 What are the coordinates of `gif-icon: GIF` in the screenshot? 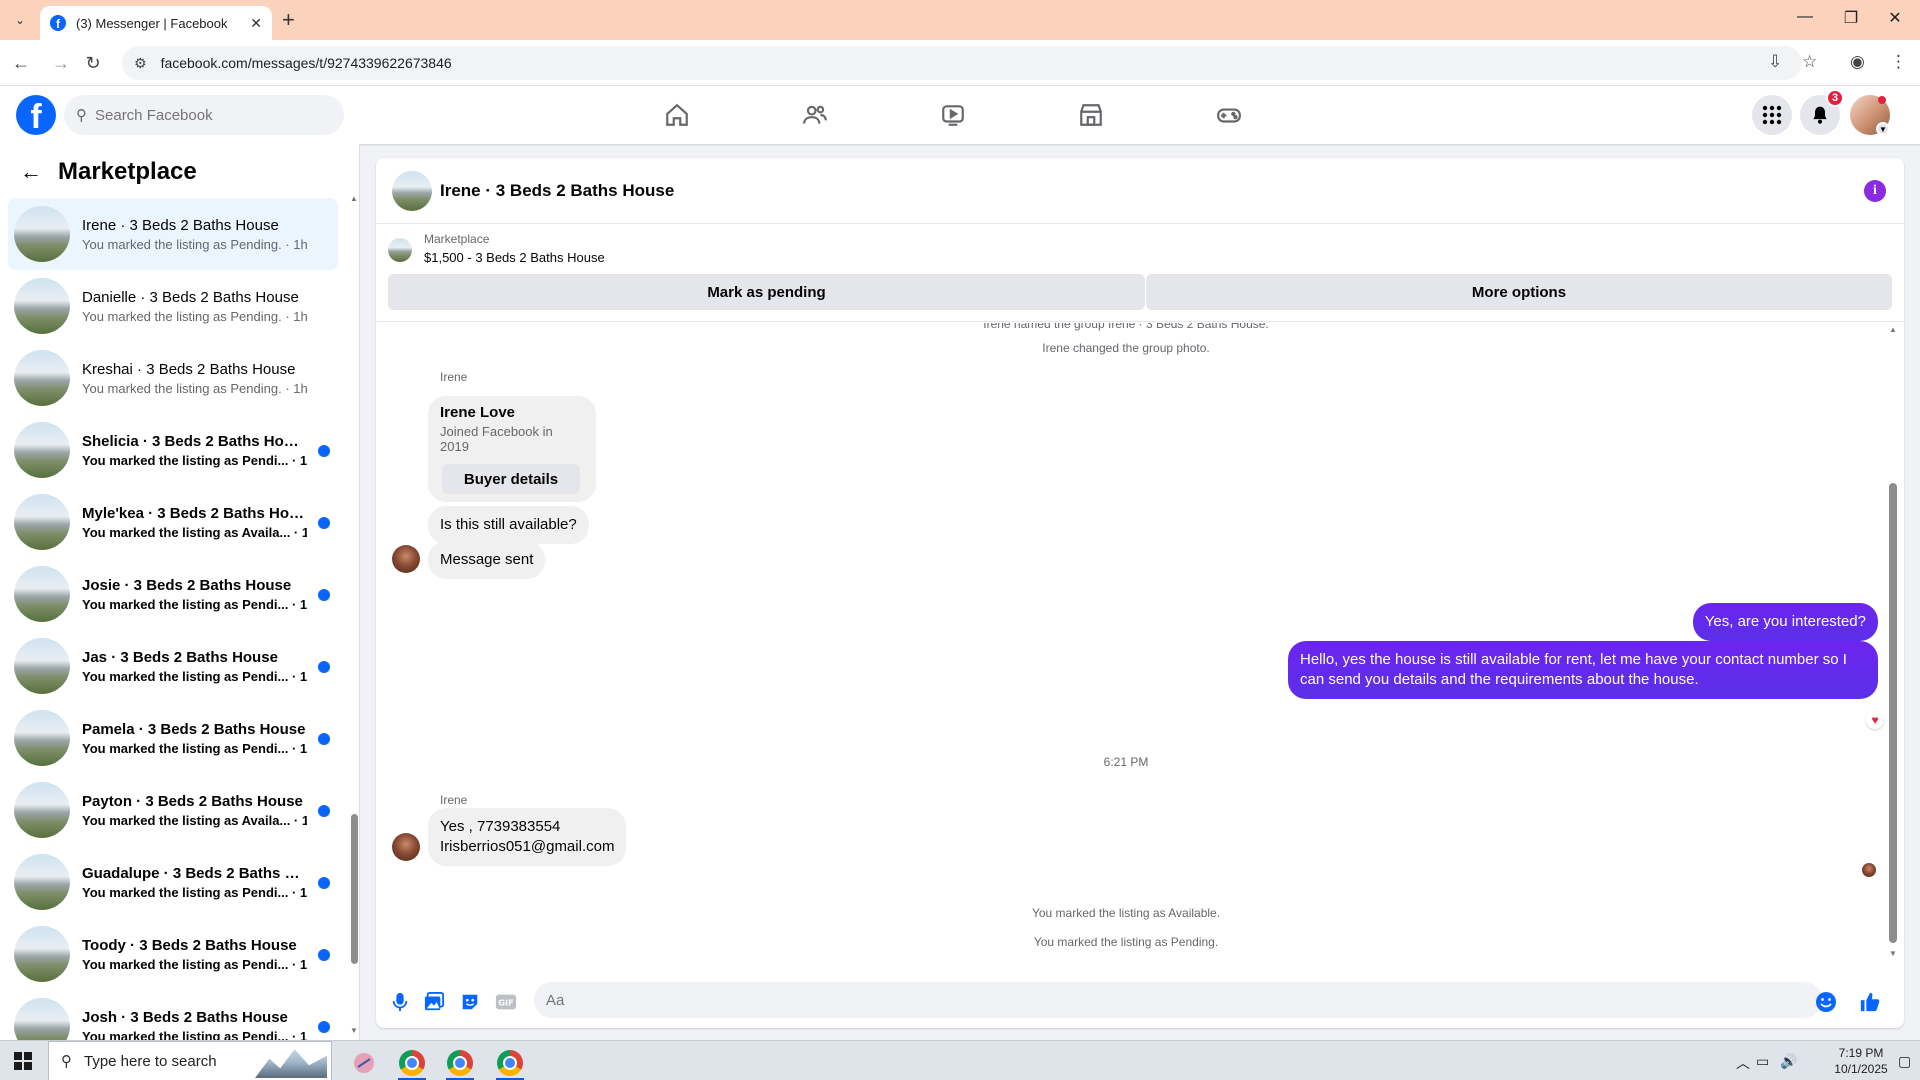 It's located at (506, 1002).